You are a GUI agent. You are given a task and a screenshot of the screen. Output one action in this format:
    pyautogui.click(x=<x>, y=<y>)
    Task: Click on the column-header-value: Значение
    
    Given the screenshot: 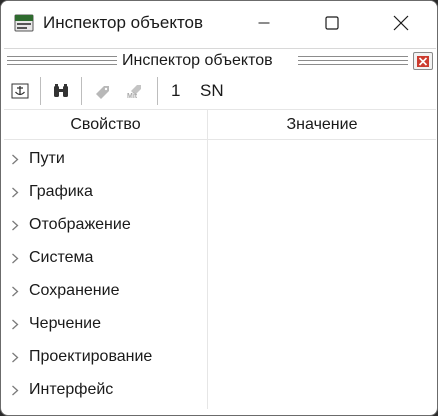 What is the action you would take?
    pyautogui.click(x=322, y=125)
    